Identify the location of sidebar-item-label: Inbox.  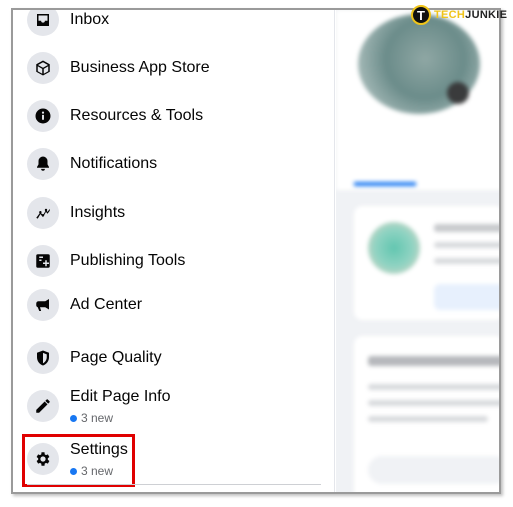
(90, 19).